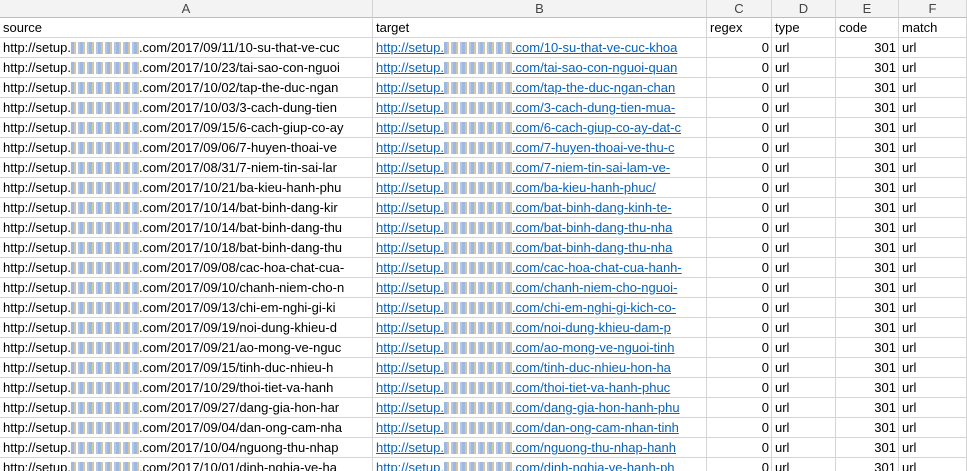  What do you see at coordinates (540, 28) in the screenshot?
I see `cell-target-header: target` at bounding box center [540, 28].